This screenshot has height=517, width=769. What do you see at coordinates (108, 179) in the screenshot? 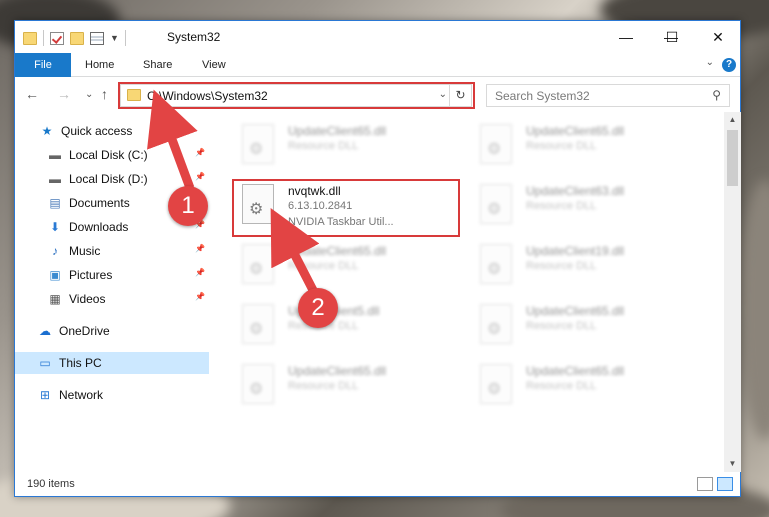
I see `sidebar-item-label: Local Disk (D:)` at bounding box center [108, 179].